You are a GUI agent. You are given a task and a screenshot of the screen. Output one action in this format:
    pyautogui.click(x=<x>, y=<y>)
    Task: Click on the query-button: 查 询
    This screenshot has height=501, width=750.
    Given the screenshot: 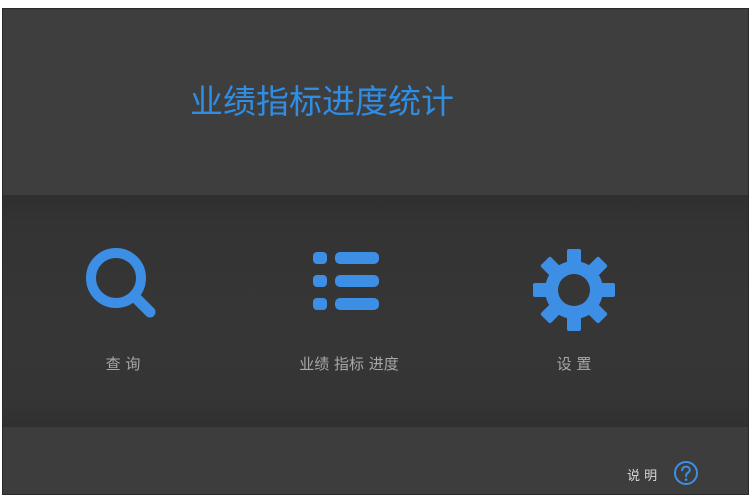 What is the action you would take?
    pyautogui.click(x=128, y=311)
    